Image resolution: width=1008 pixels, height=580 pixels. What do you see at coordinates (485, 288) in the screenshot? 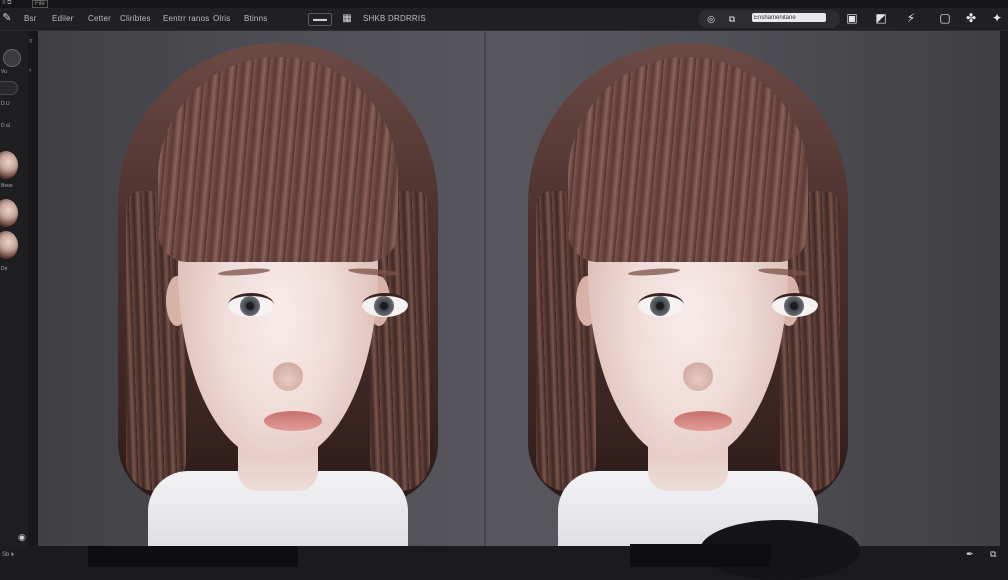
I see `compare-divider` at bounding box center [485, 288].